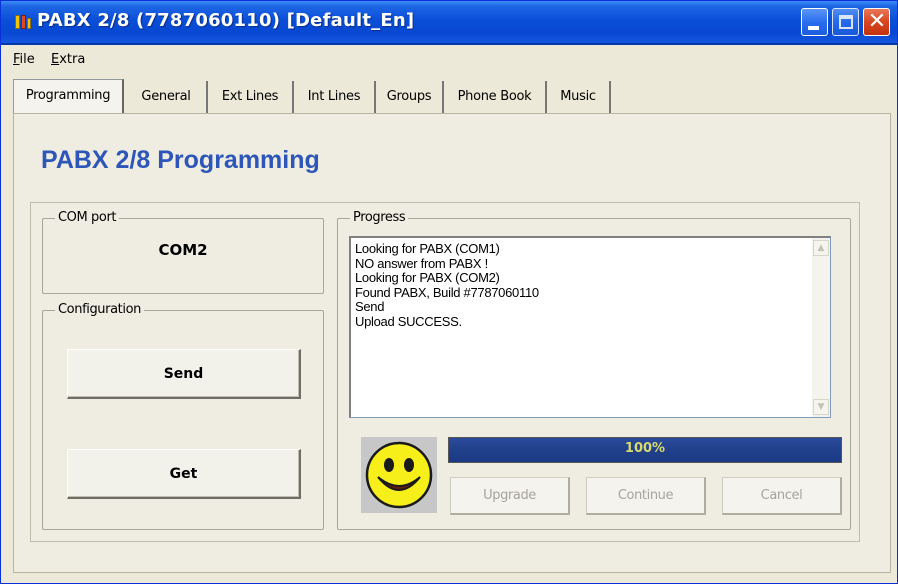 This screenshot has height=584, width=898. Describe the element at coordinates (180, 160) in the screenshot. I see `page-title: PABX 2/8 Programming` at that location.